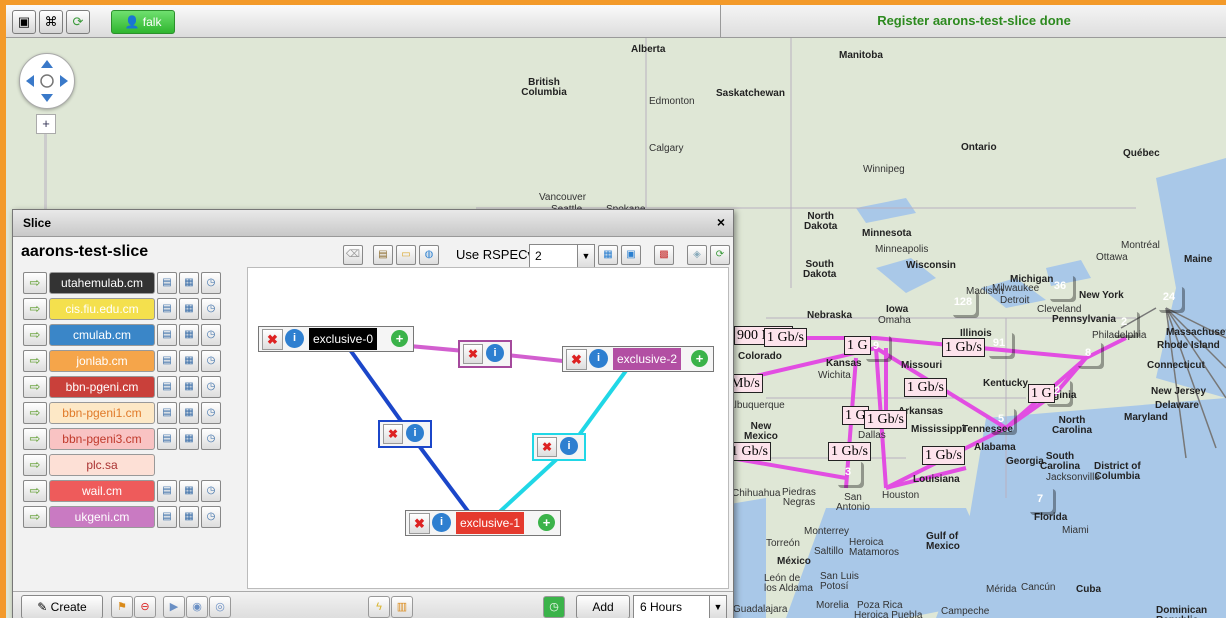 The image size is (1226, 618). Describe the element at coordinates (62, 606) in the screenshot. I see `create-button: ✎ Create` at that location.